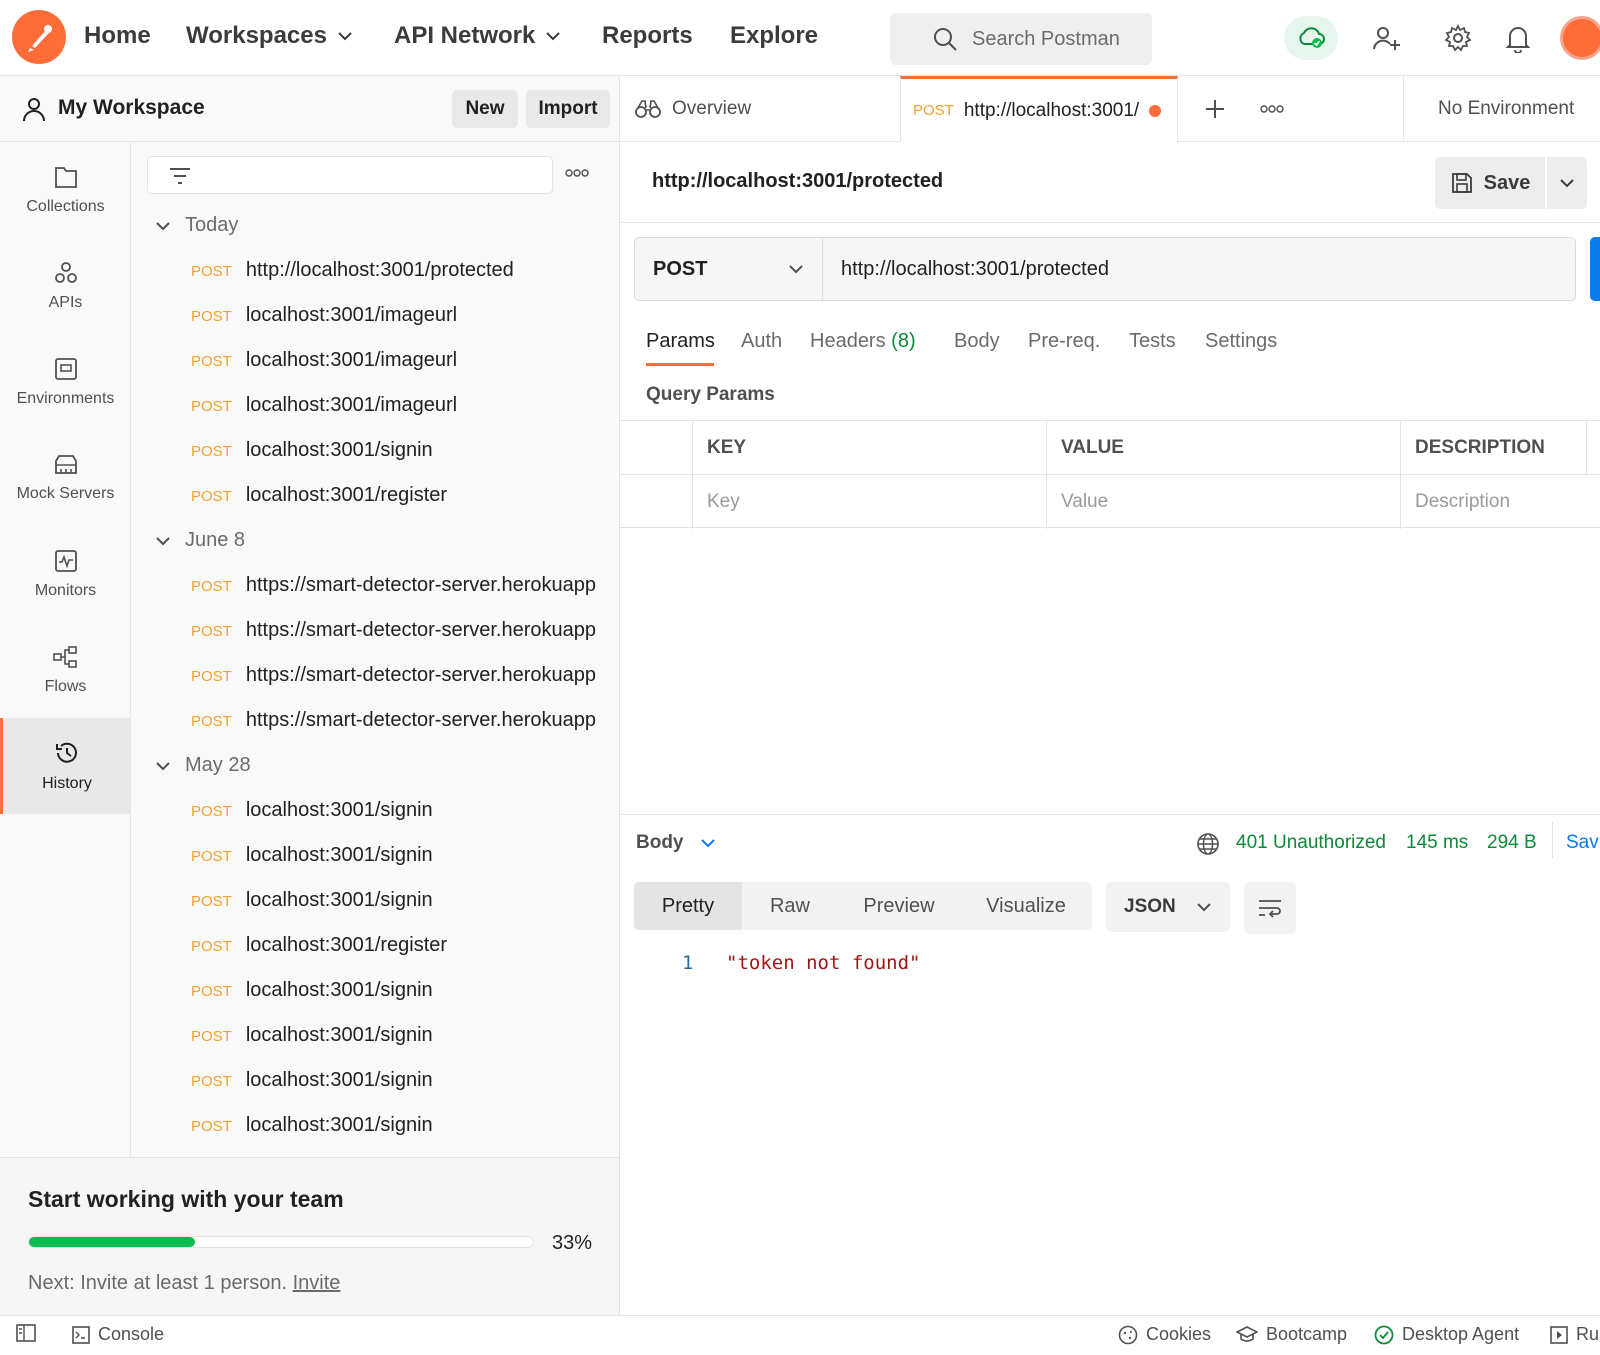 Image resolution: width=1600 pixels, height=1355 pixels. What do you see at coordinates (1064, 341) in the screenshot?
I see `tab-pre-req: Pre-req.` at bounding box center [1064, 341].